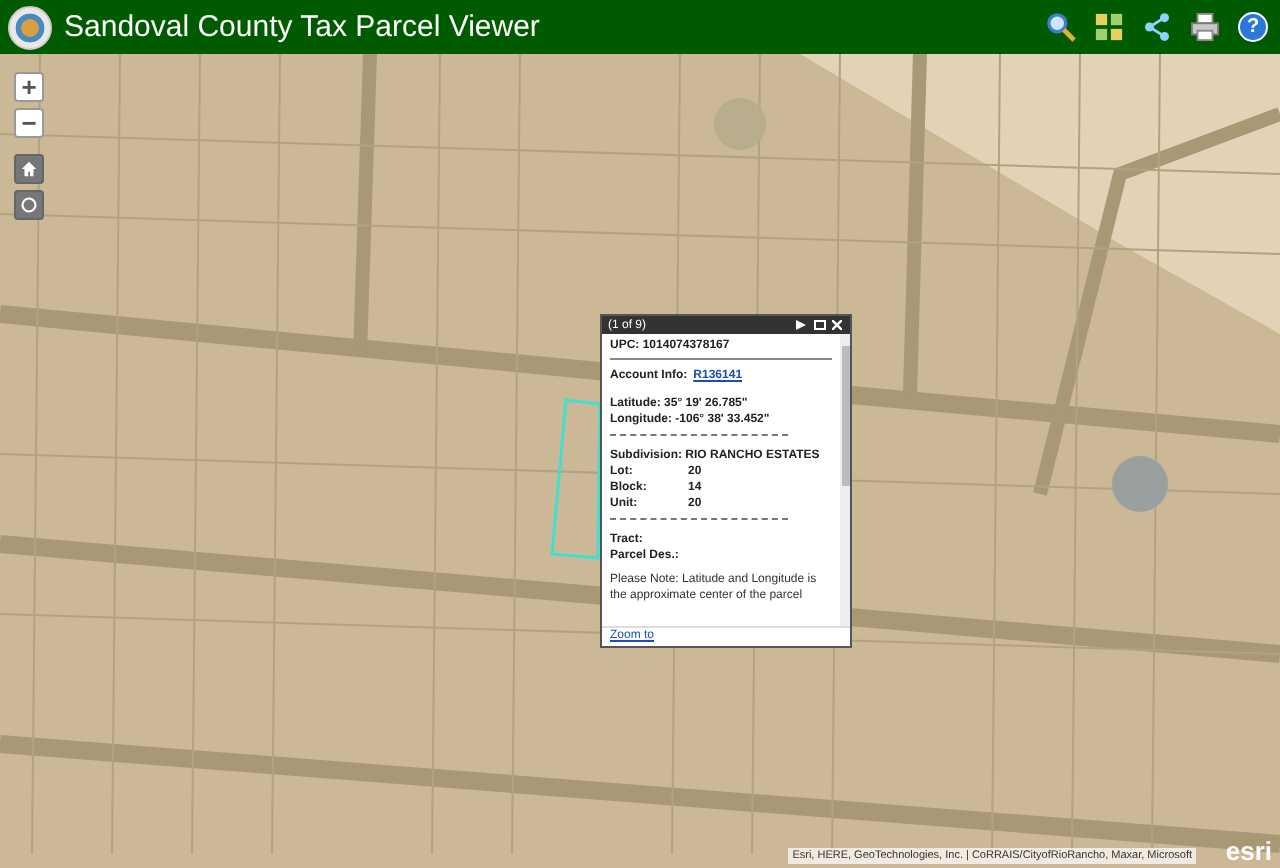 This screenshot has height=868, width=1280. Describe the element at coordinates (837, 325) in the screenshot. I see `close-button` at that location.